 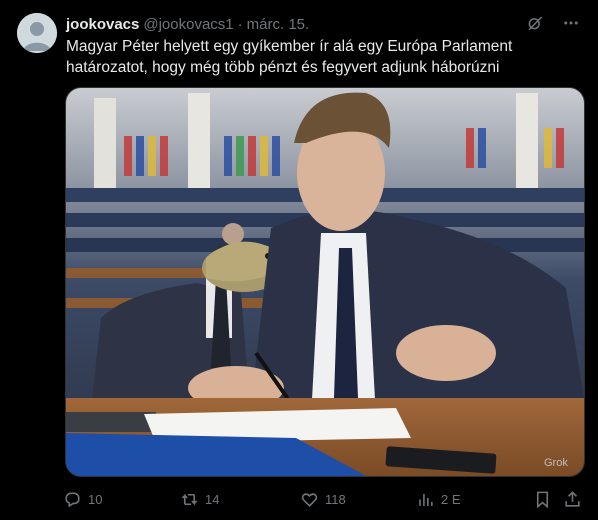 What do you see at coordinates (102, 24) in the screenshot?
I see `author-name: jookovacs` at bounding box center [102, 24].